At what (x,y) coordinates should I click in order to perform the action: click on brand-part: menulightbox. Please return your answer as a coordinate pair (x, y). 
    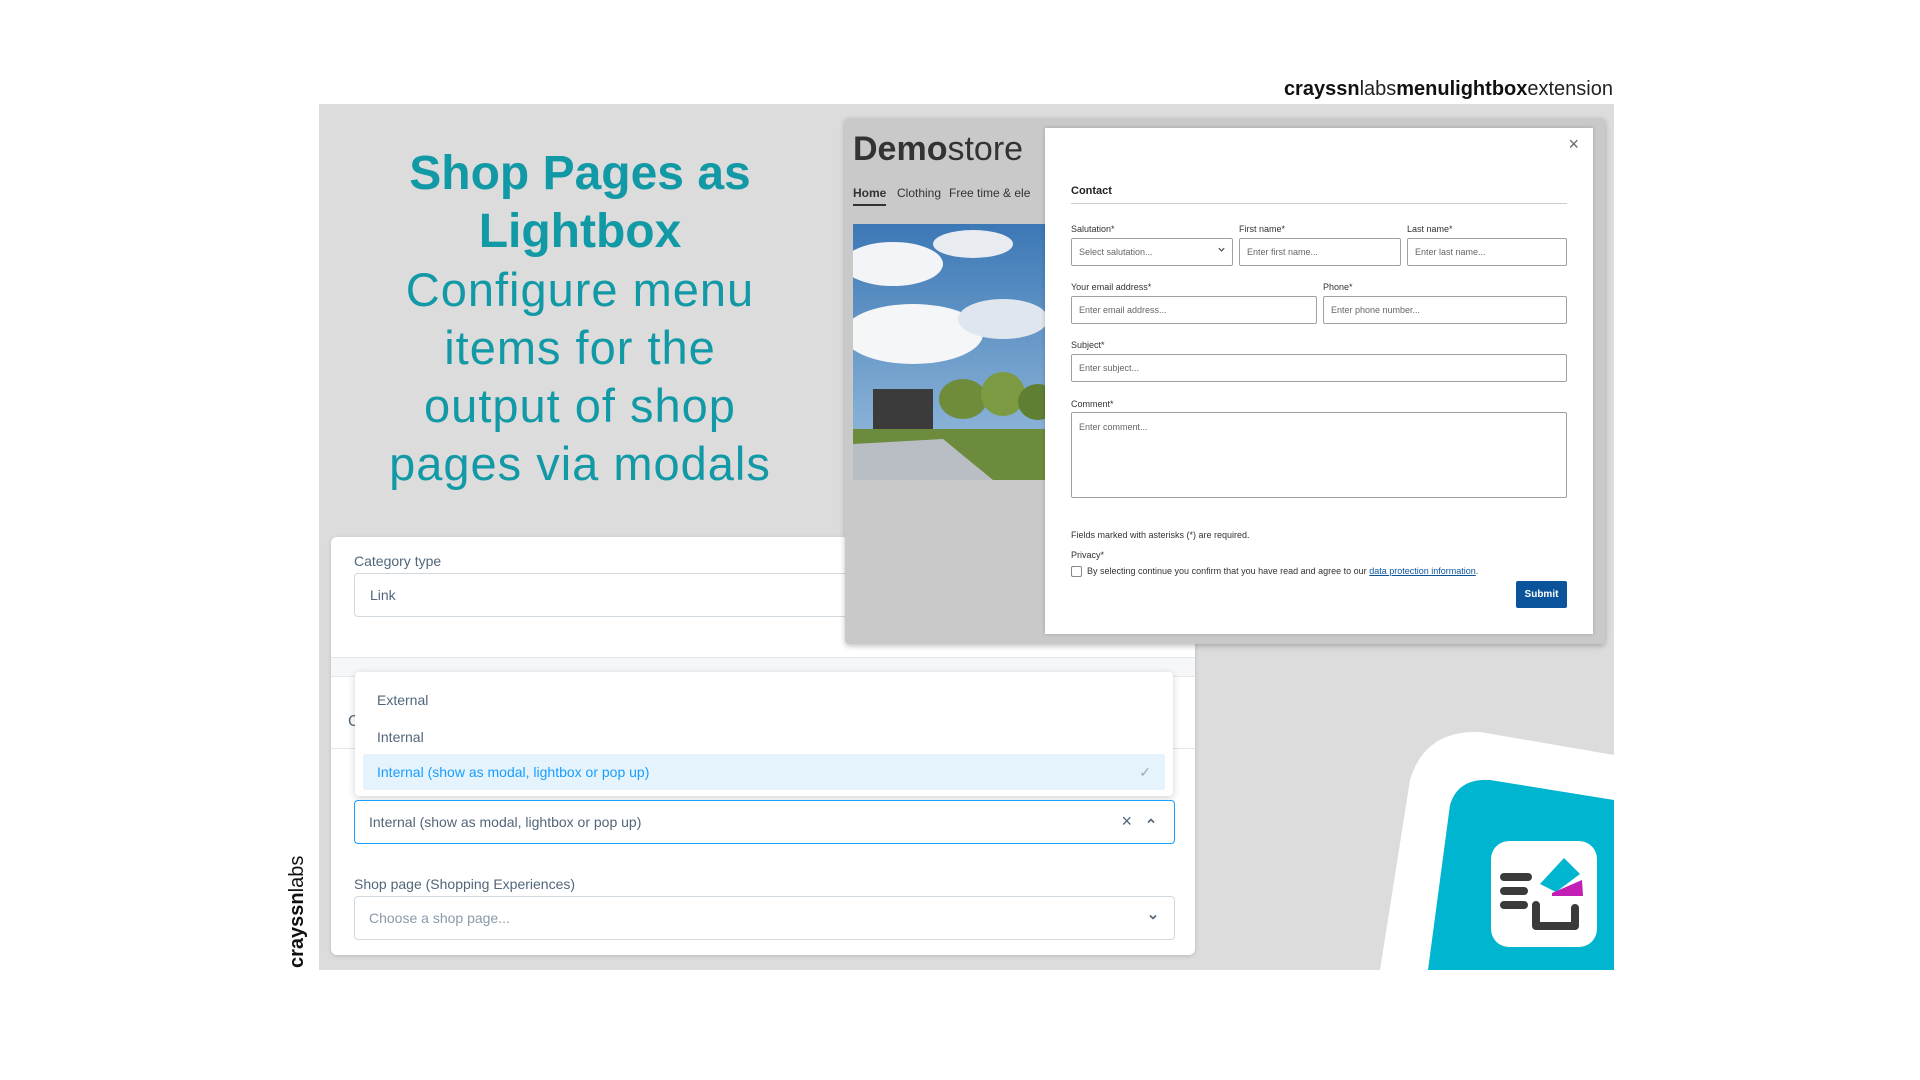
    Looking at the image, I should click on (1462, 89).